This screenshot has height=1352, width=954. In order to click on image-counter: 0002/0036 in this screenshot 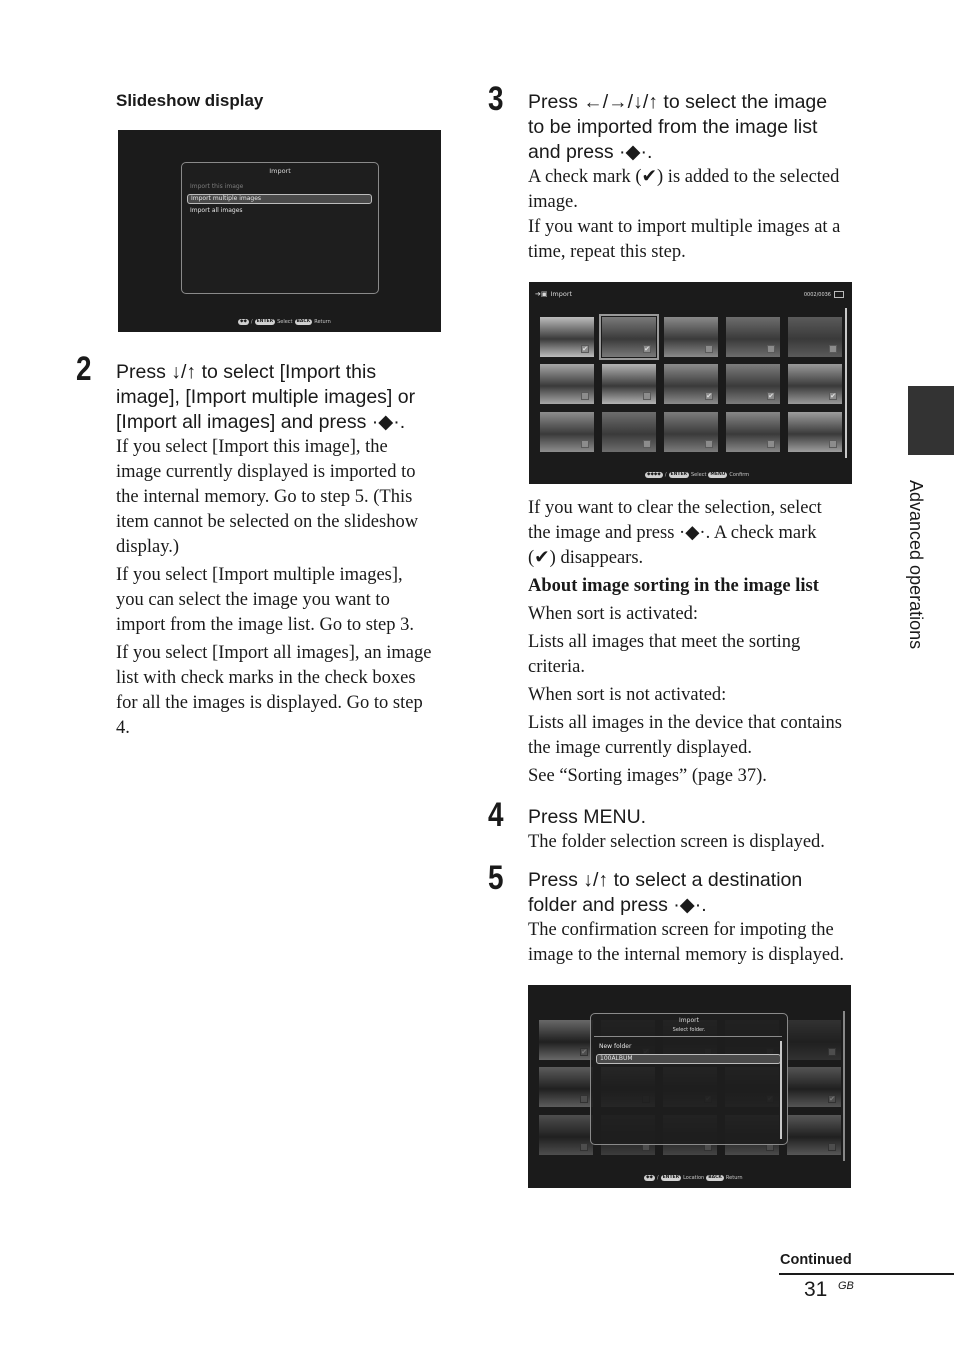, I will do `click(824, 294)`.